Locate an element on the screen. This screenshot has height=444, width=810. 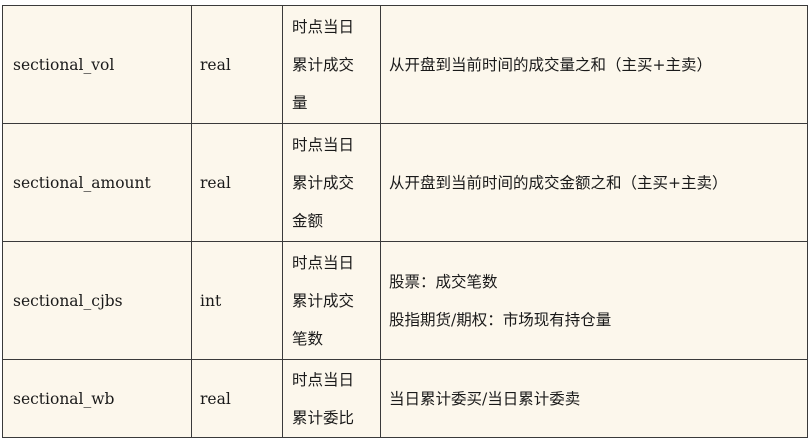
field-label-line: 累计委比 is located at coordinates (323, 417).